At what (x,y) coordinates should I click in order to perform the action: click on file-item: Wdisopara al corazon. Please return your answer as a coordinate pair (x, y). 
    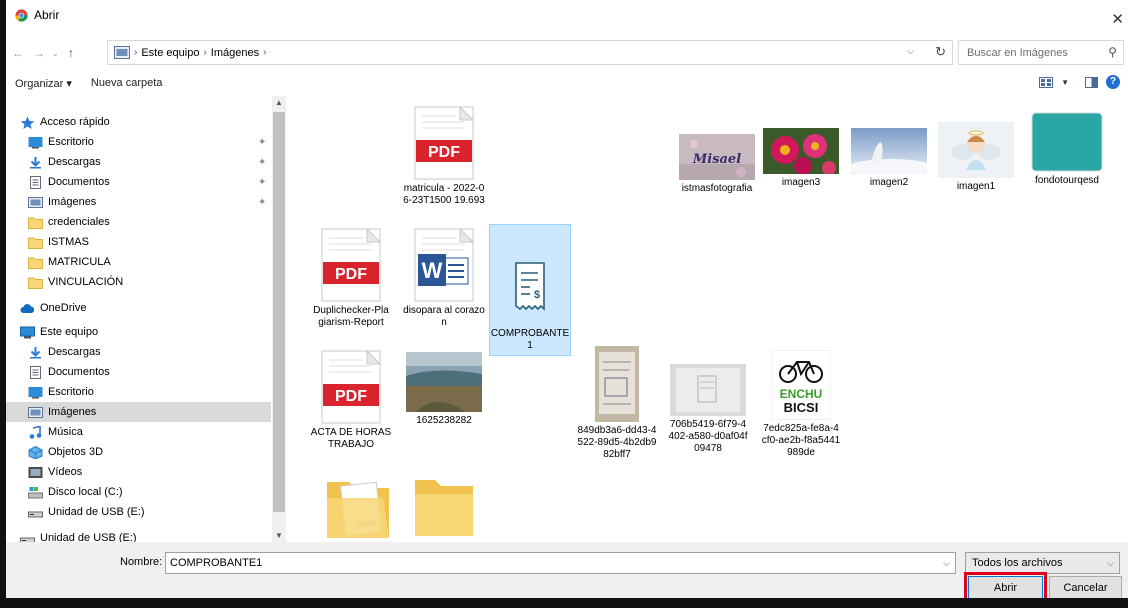
    Looking at the image, I should click on (444, 278).